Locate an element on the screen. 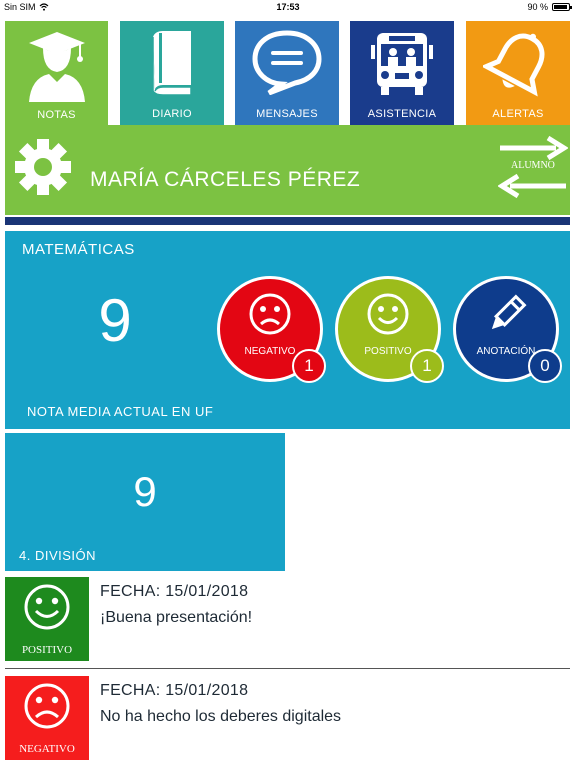  annotation-type-label: POSITIVO is located at coordinates (47, 650).